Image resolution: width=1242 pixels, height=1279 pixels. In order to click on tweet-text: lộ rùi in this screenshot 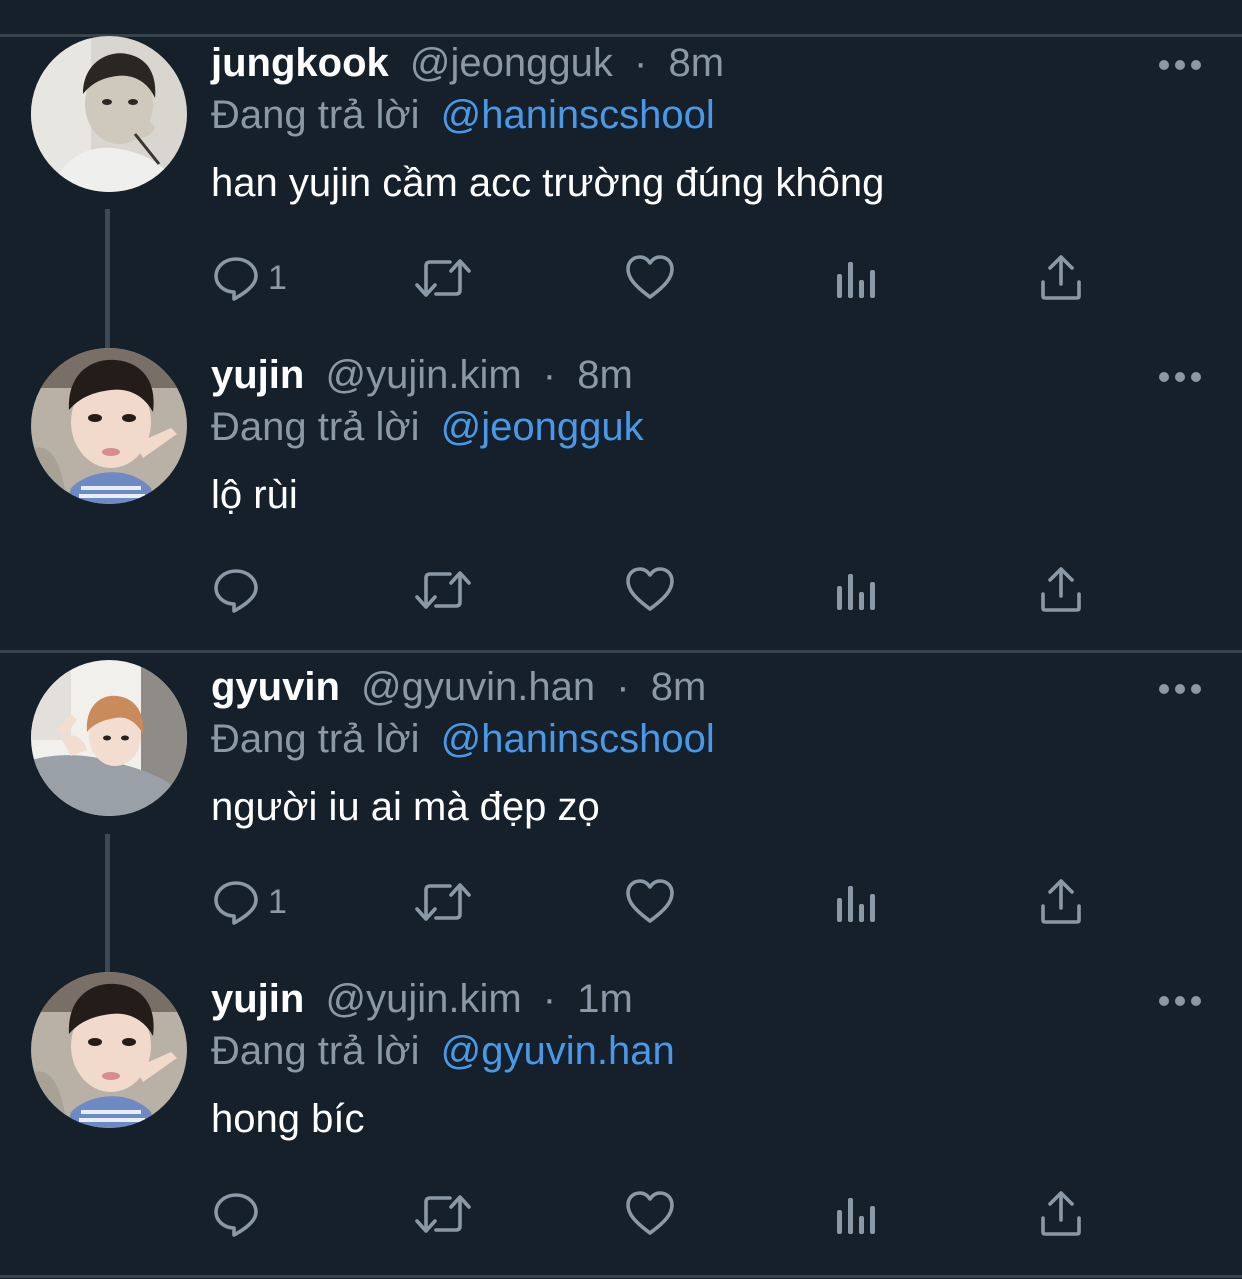, I will do `click(254, 495)`.